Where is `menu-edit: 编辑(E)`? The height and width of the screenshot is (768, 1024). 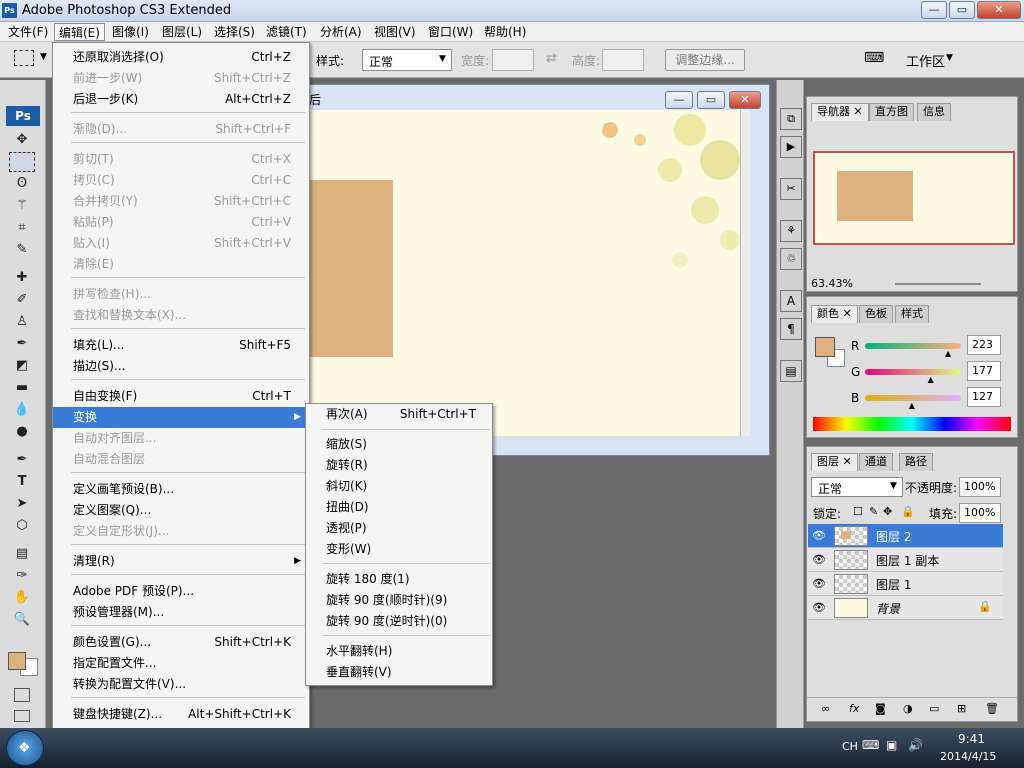 menu-edit: 编辑(E) is located at coordinates (79, 32).